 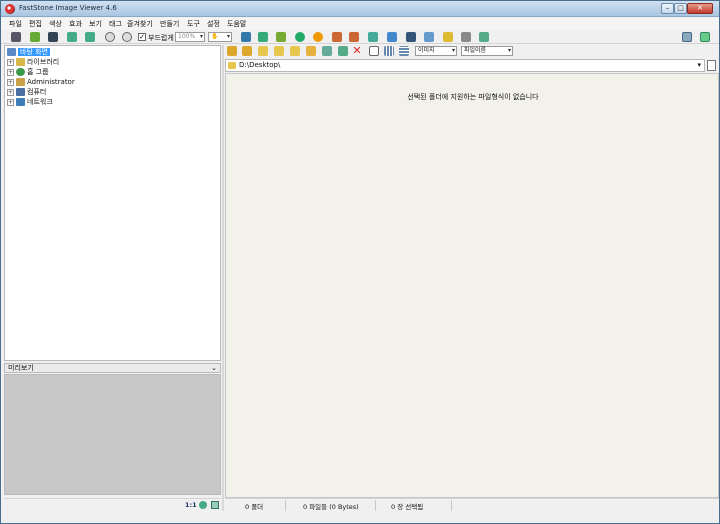 What do you see at coordinates (700, 8) in the screenshot?
I see `close-button: ✕` at bounding box center [700, 8].